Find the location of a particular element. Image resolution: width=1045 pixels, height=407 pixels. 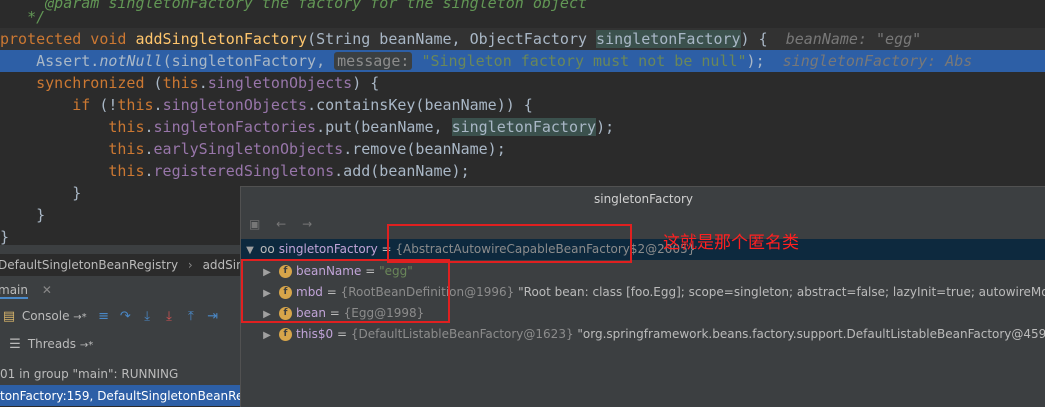

code-token: */ is located at coordinates (23, 17).